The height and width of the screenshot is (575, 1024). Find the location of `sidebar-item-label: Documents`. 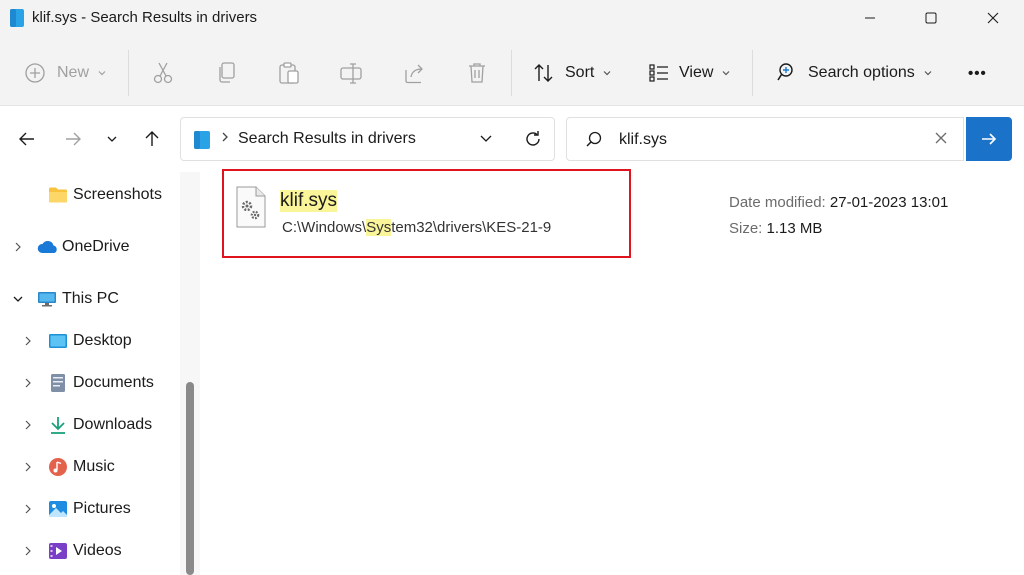

sidebar-item-label: Documents is located at coordinates (113, 382).